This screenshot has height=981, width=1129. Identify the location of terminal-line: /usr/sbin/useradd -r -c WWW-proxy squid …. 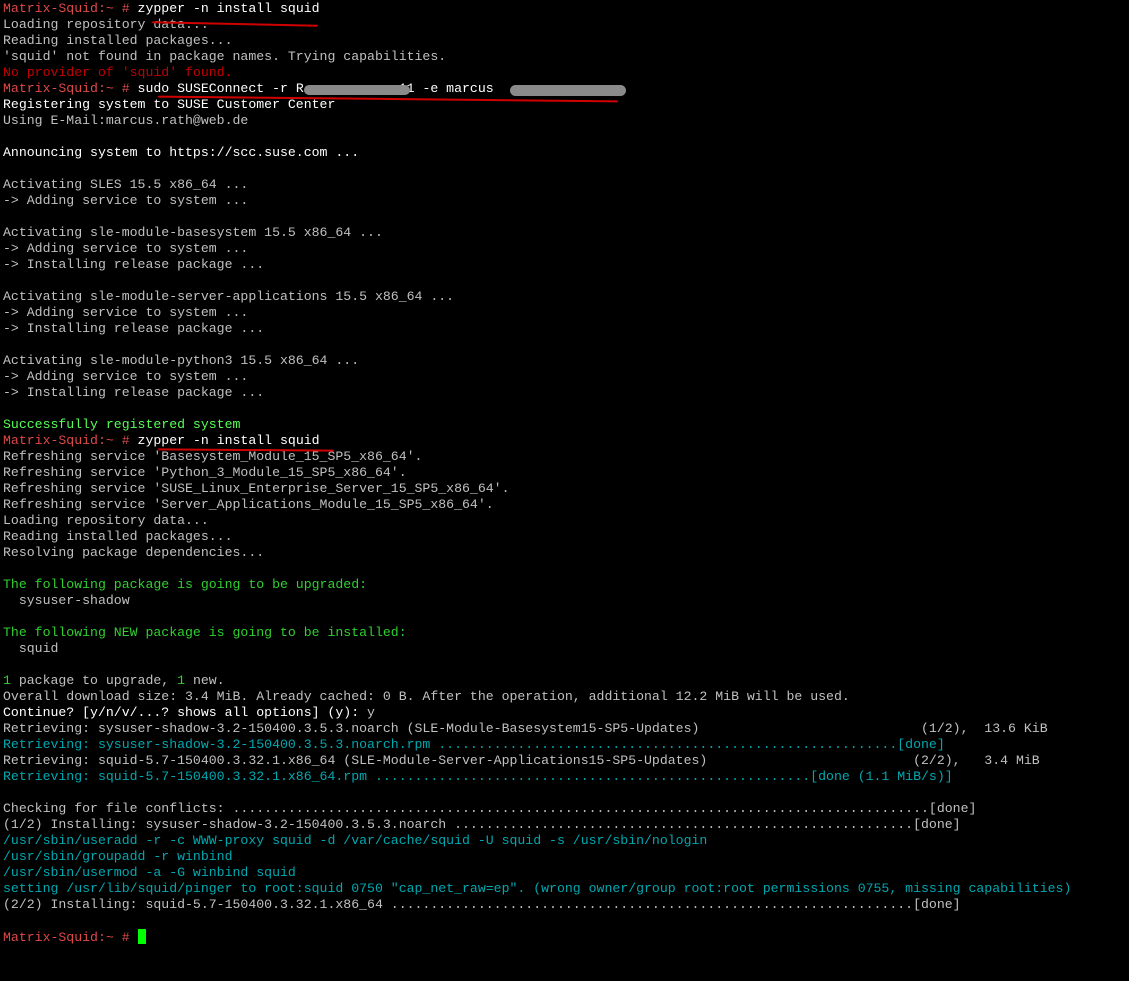
(566, 841).